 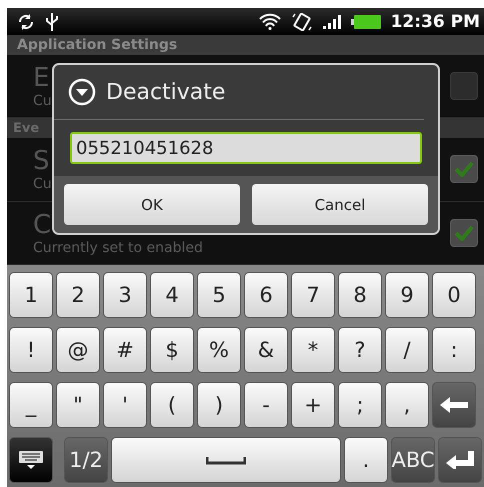 I want to click on dialog-title: Deactivate, so click(x=166, y=92).